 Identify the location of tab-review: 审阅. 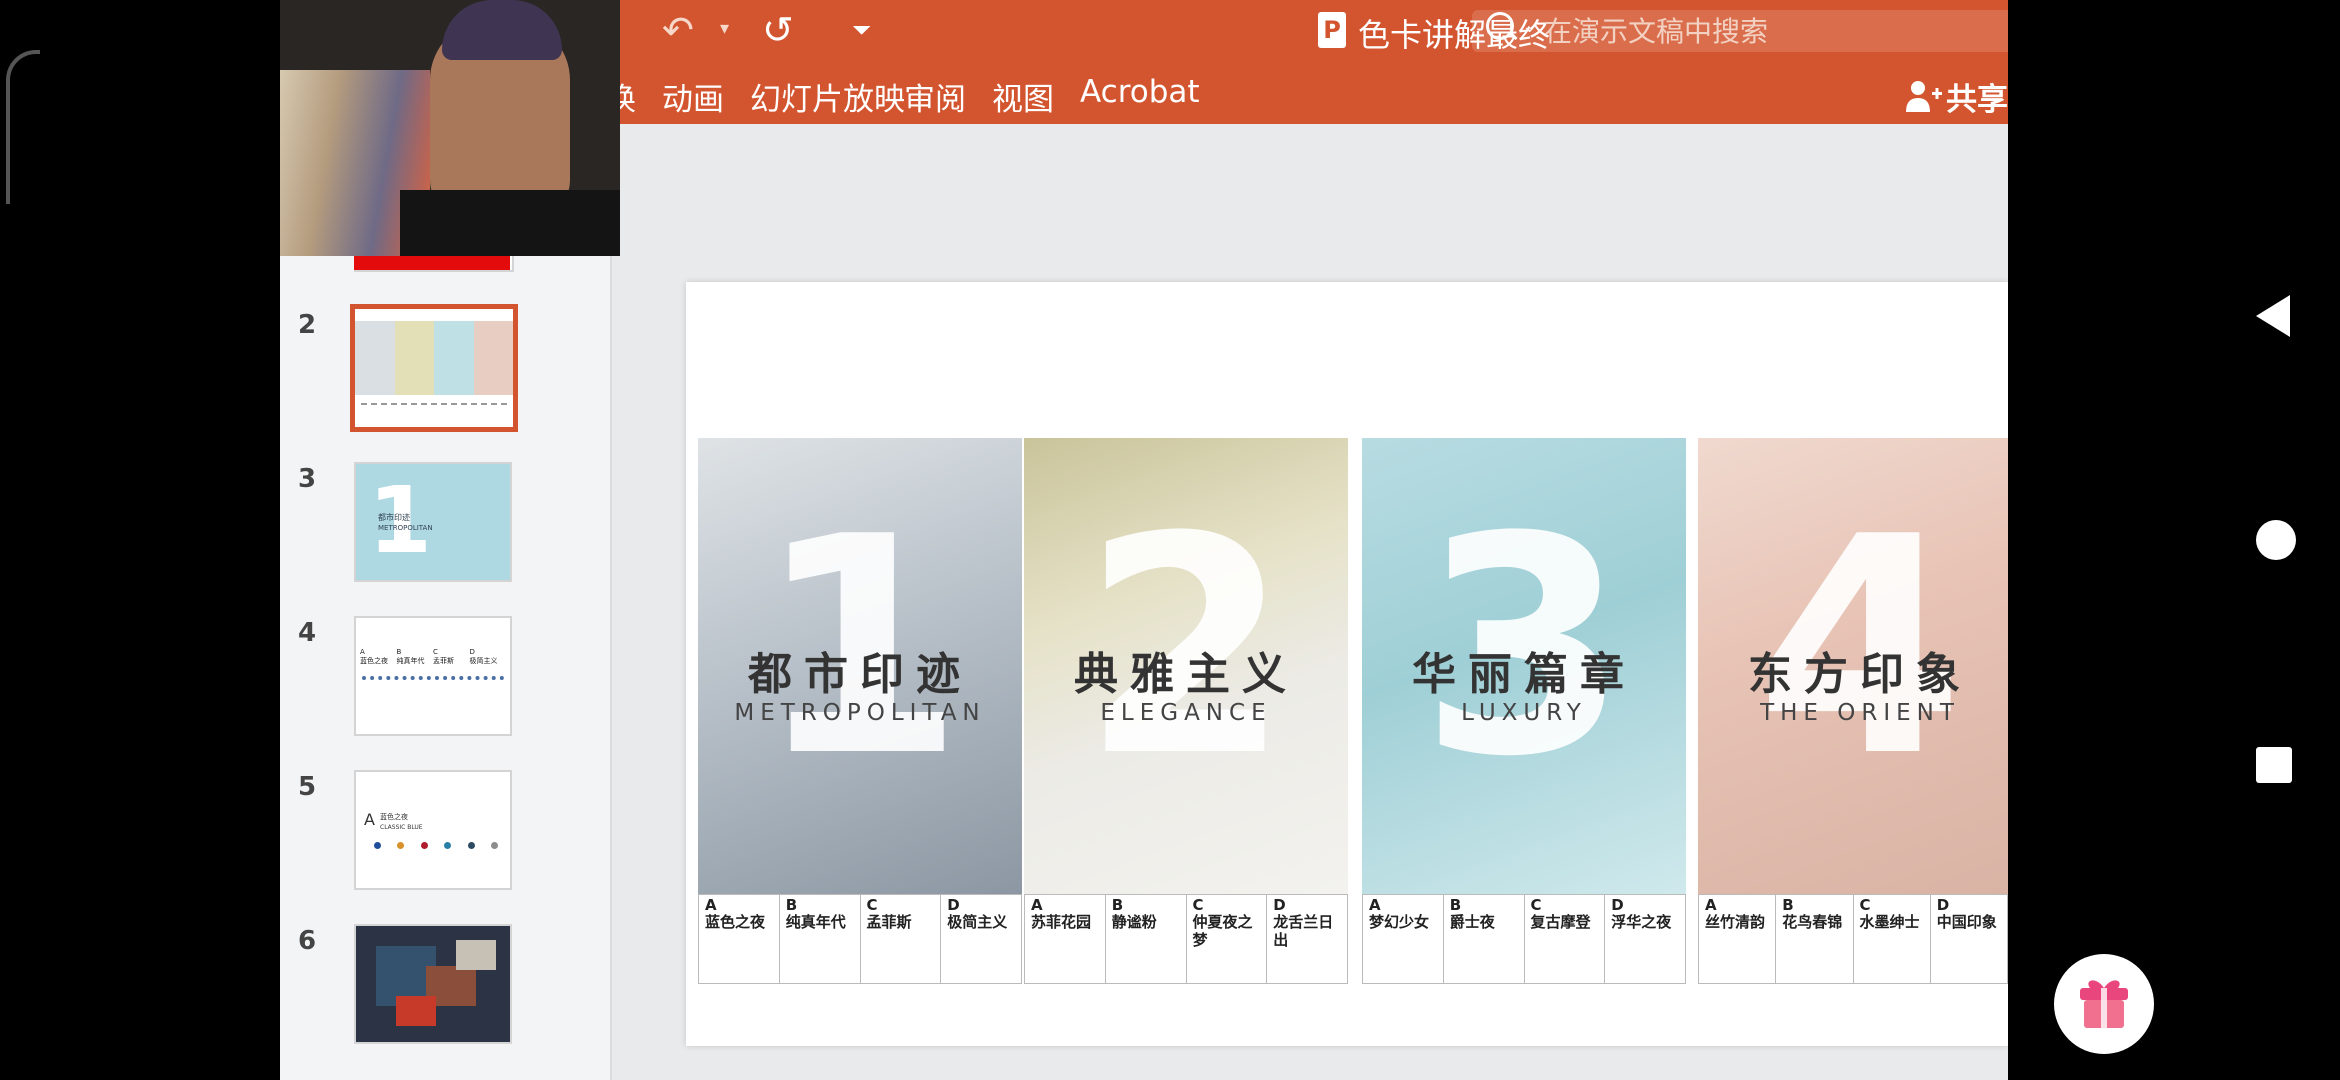
(935, 96).